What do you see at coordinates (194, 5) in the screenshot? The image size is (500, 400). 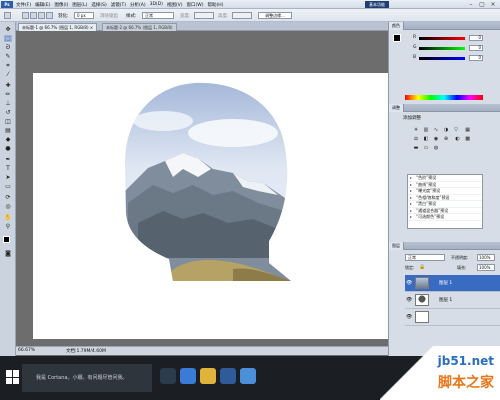 I see `menu-item-window: 窗口(W)` at bounding box center [194, 5].